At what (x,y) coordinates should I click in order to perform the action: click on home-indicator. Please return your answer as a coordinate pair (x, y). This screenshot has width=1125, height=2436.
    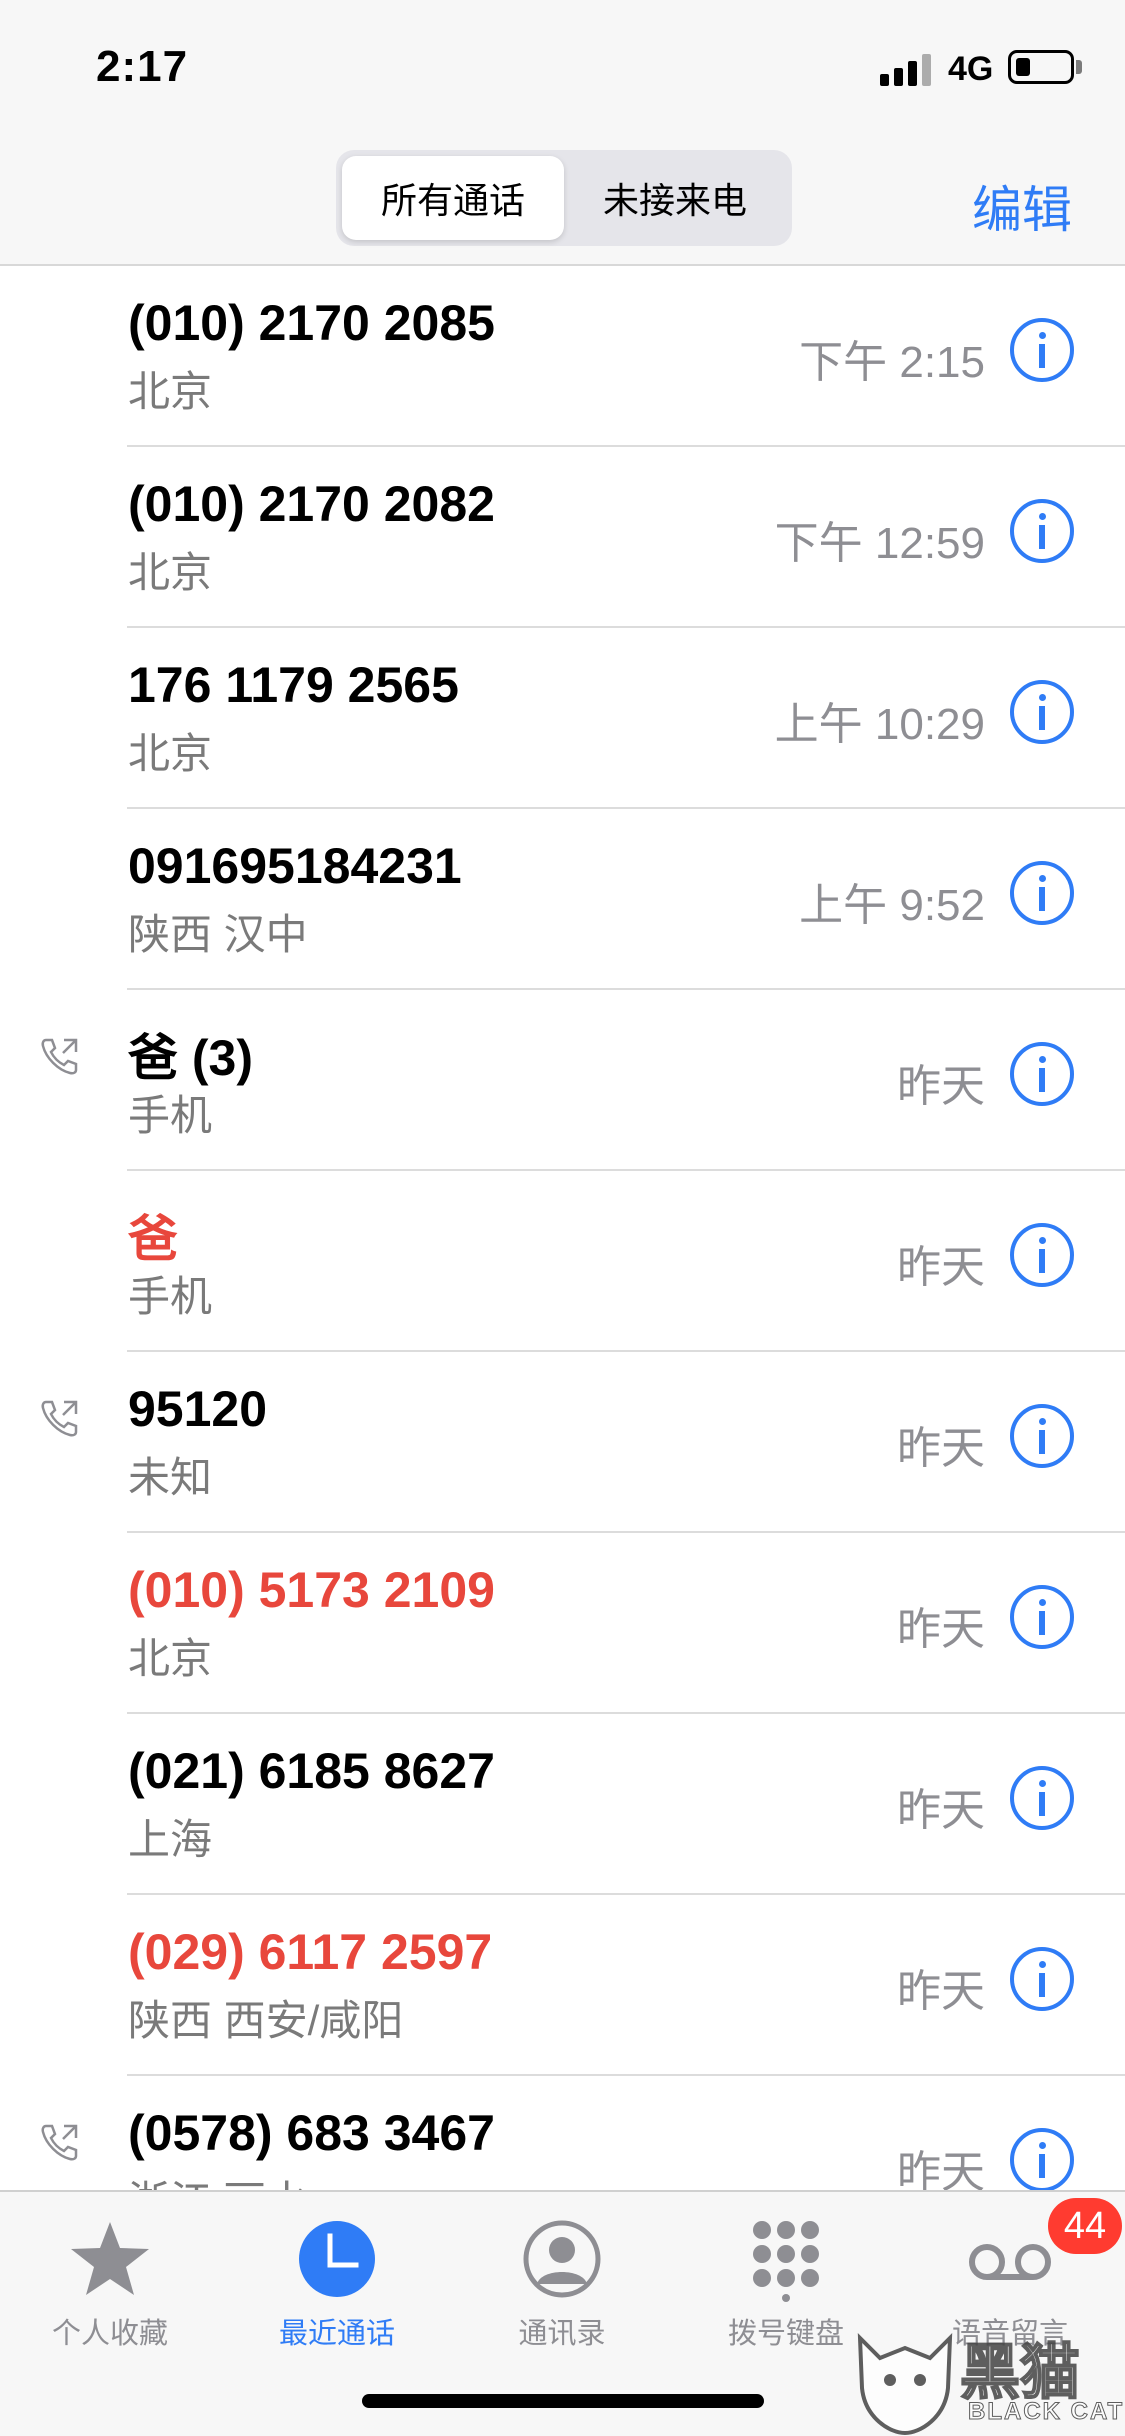
    Looking at the image, I should click on (563, 2401).